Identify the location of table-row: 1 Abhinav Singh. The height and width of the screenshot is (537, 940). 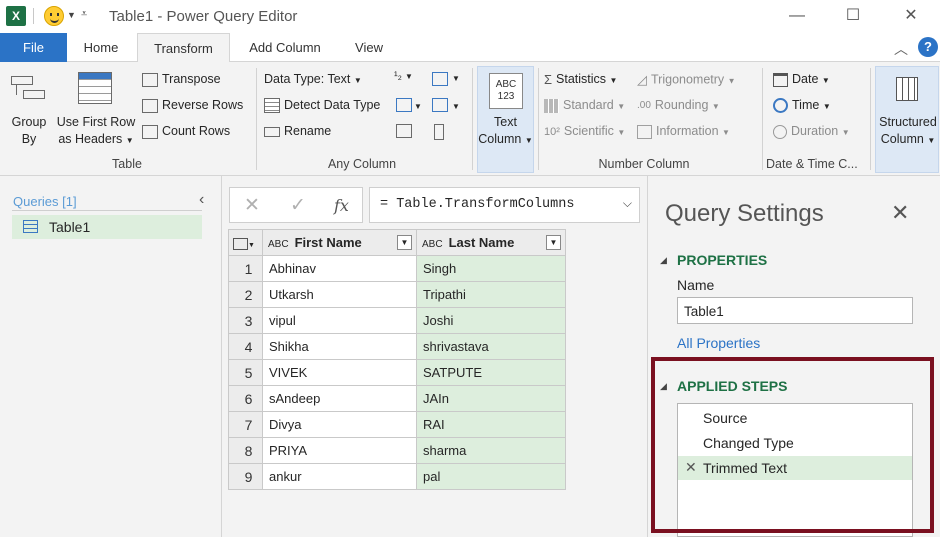
(397, 268).